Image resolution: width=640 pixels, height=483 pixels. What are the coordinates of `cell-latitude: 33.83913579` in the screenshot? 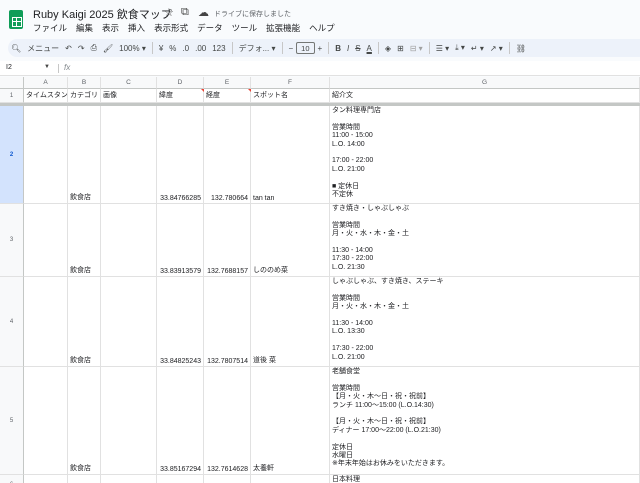 It's located at (180, 240).